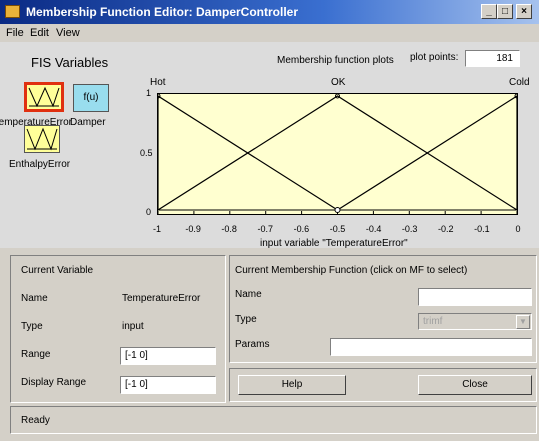 Image resolution: width=539 pixels, height=441 pixels. Describe the element at coordinates (146, 153) in the screenshot. I see `y-tick-label: 0.5` at that location.